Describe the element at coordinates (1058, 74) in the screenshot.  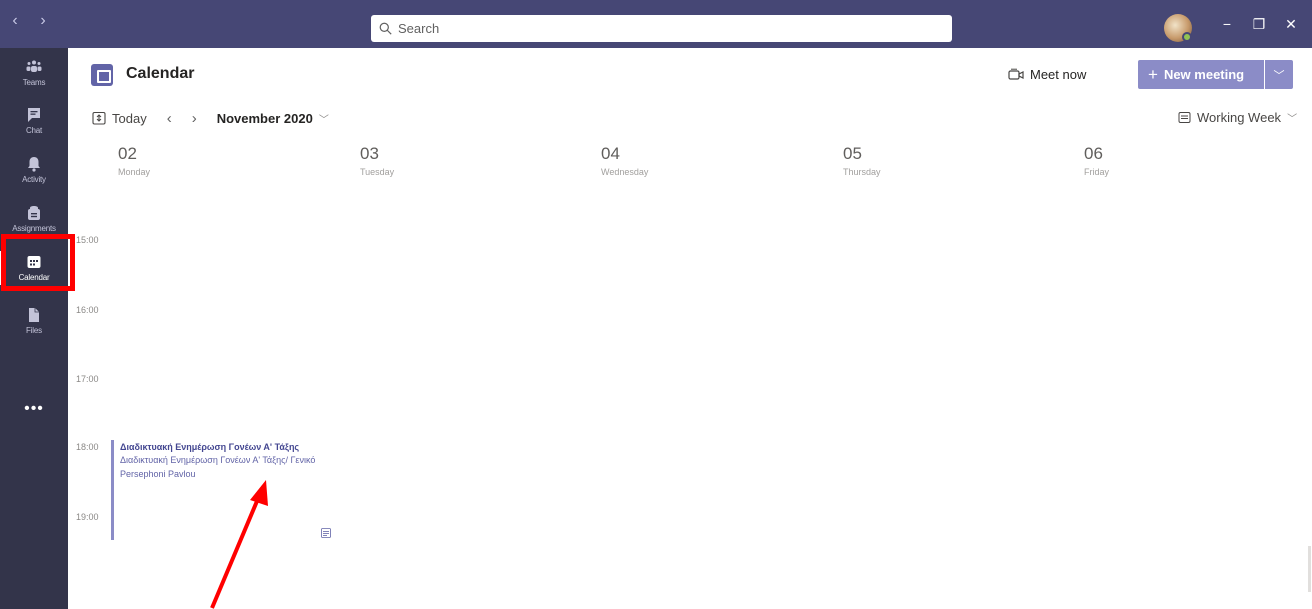
I see `meet-now-label: Meet now` at that location.